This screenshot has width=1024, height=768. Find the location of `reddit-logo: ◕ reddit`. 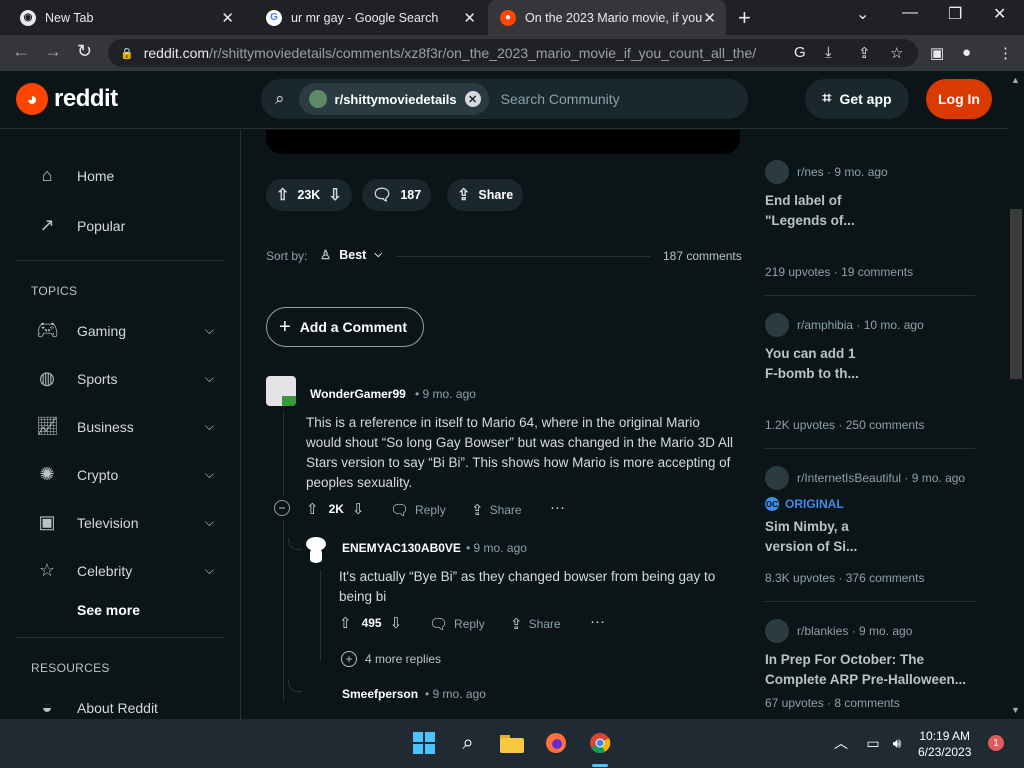

reddit-logo: ◕ reddit is located at coordinates (67, 99).